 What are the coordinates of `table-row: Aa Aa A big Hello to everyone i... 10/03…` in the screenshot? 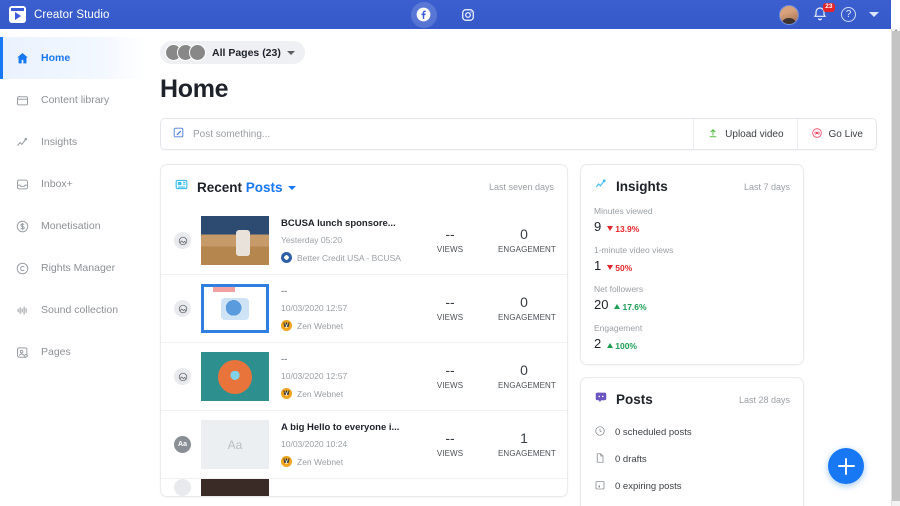 It's located at (364, 444).